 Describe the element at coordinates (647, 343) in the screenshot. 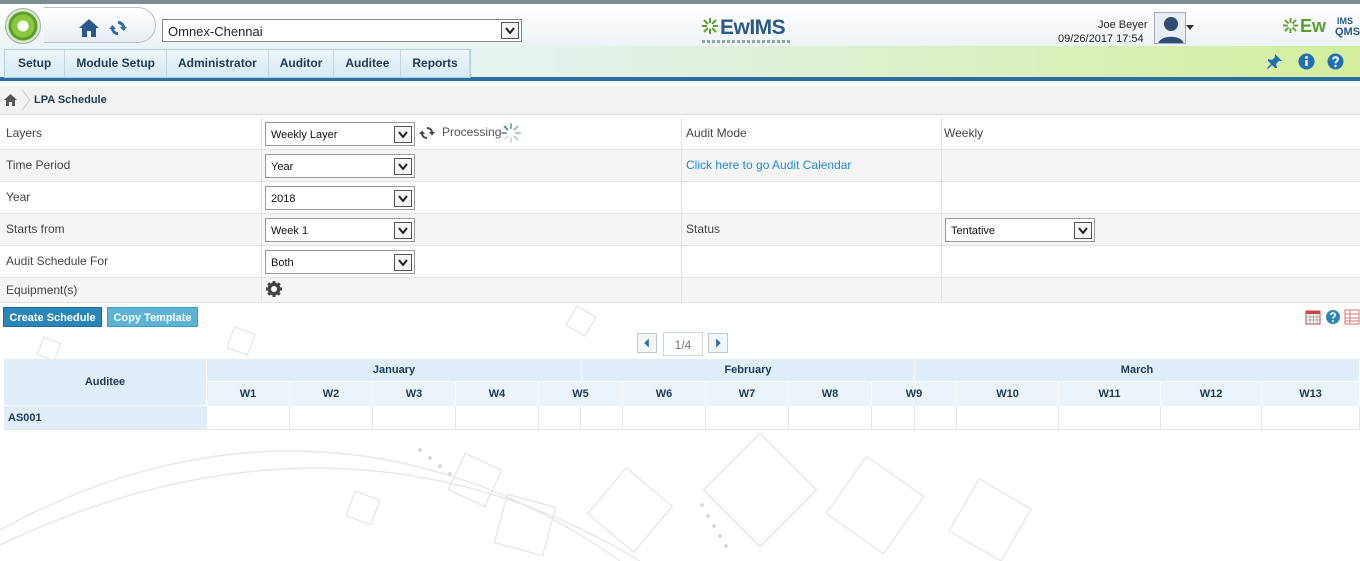

I see `pager-prev-button` at that location.